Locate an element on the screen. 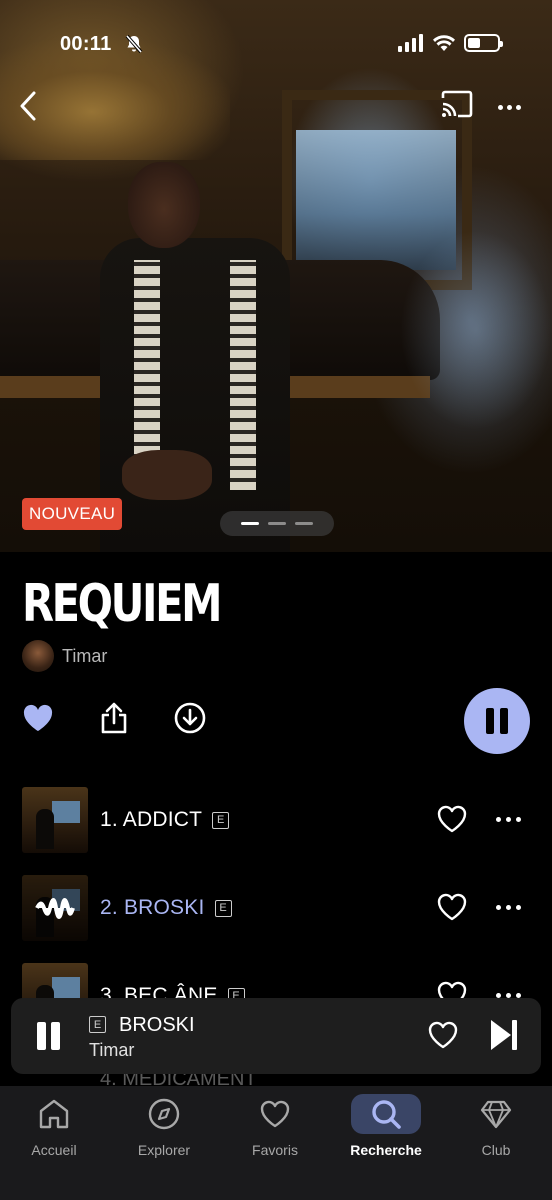 This screenshot has height=1200, width=552. home-icon is located at coordinates (54, 1114).